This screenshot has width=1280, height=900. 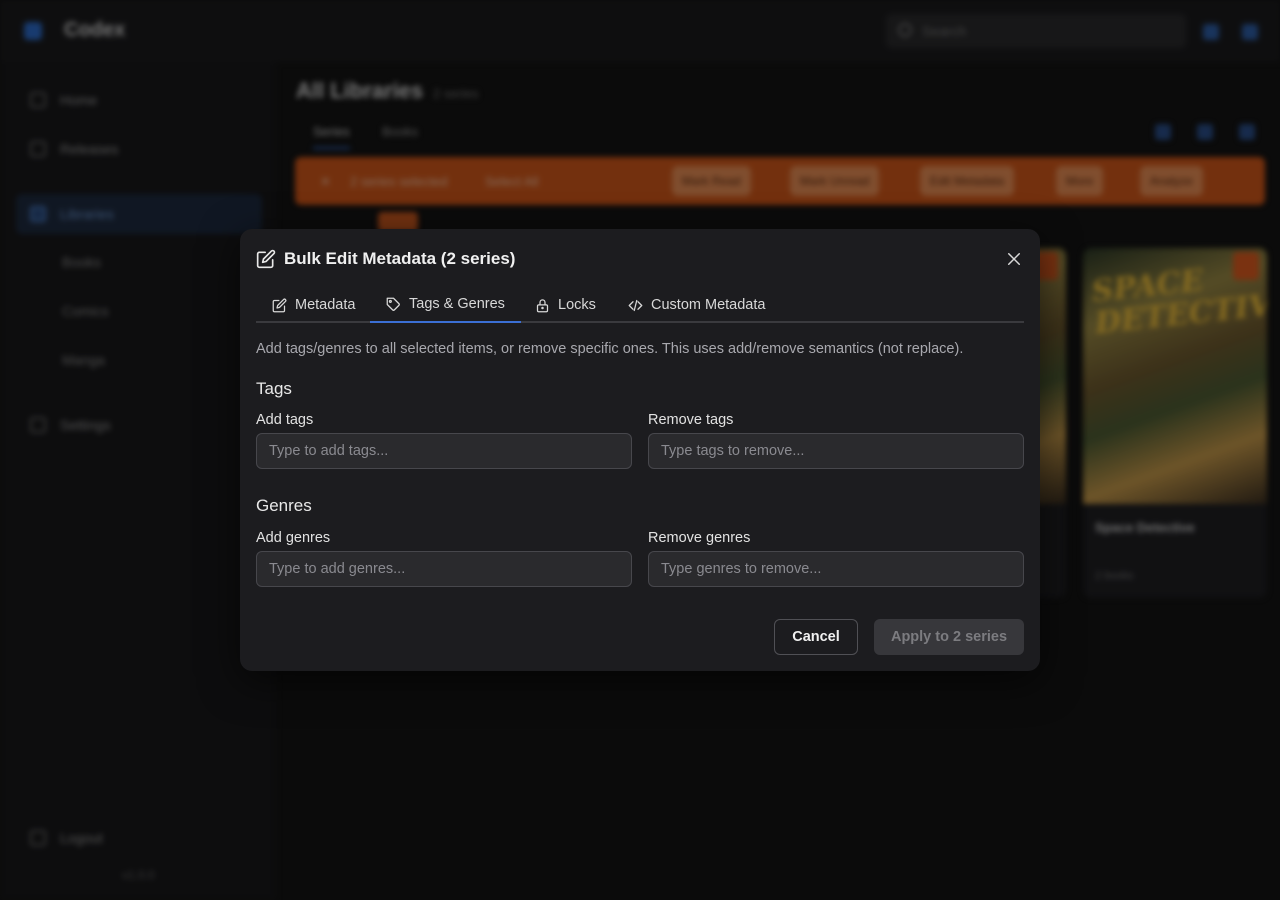 I want to click on code-icon, so click(x=635, y=305).